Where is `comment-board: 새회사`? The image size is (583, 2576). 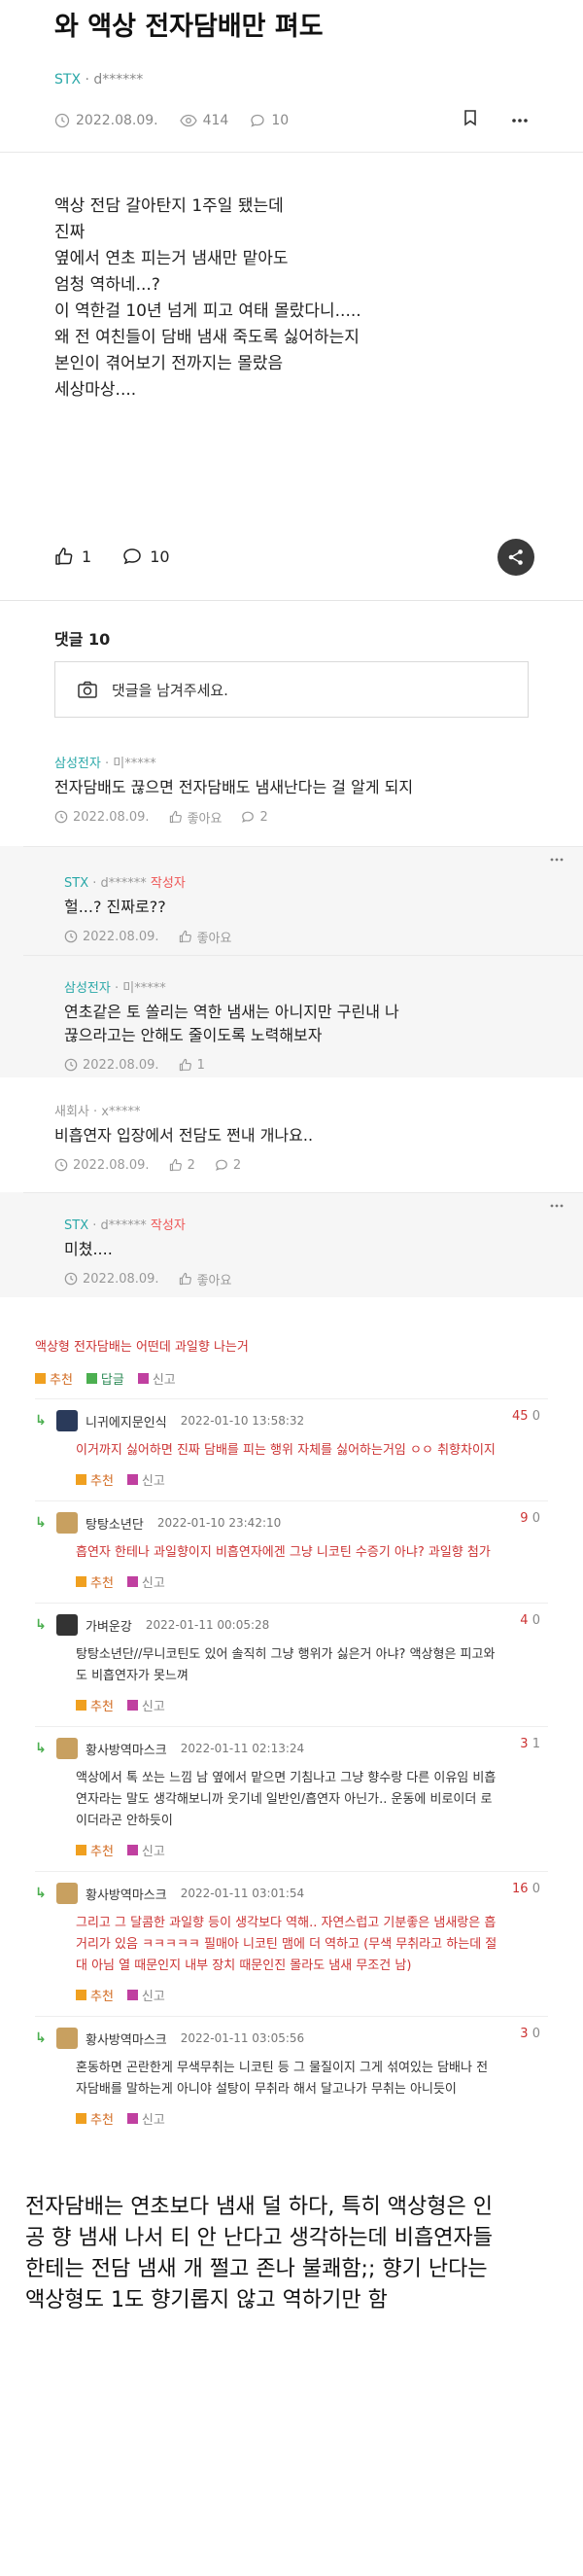
comment-board: 새회사 is located at coordinates (71, 1112).